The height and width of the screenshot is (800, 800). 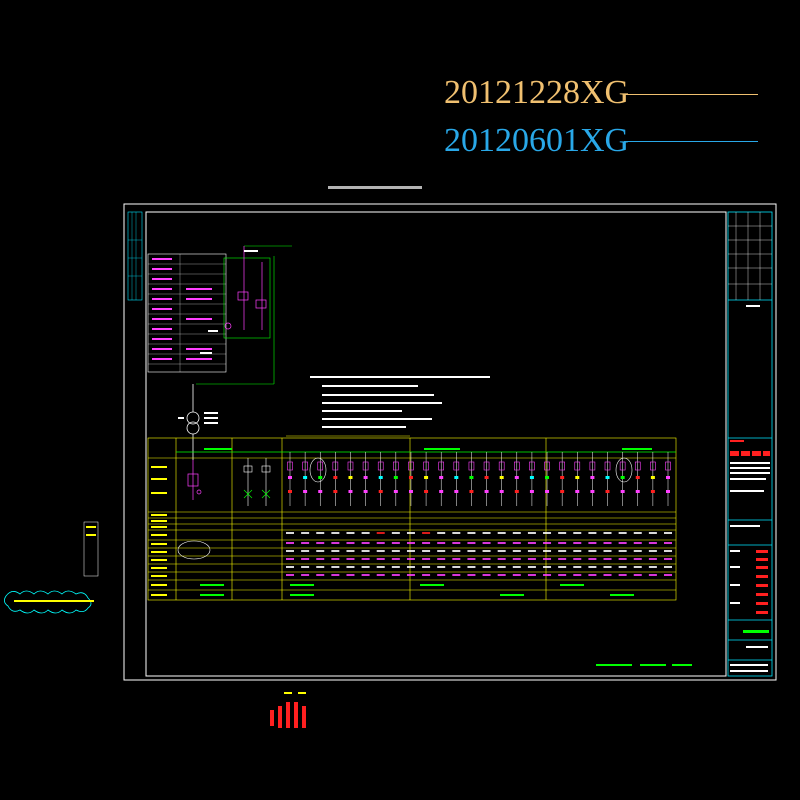 I want to click on legend-table-rows, so click(x=187, y=313).